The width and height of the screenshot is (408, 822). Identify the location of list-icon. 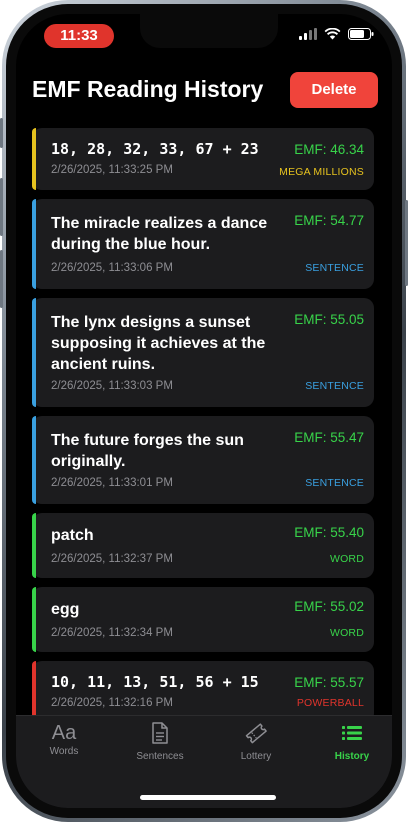
(352, 733).